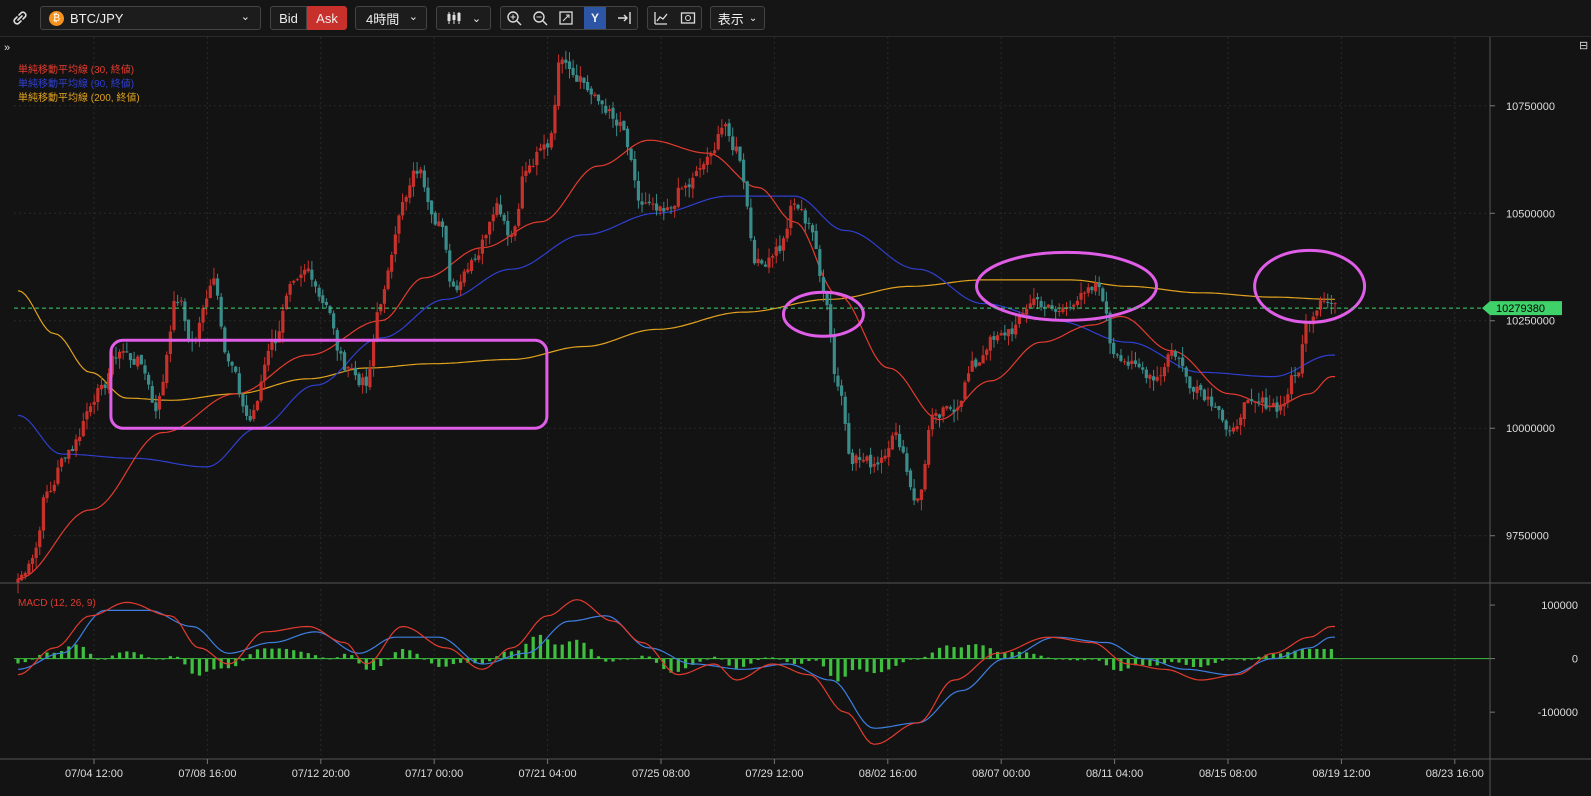 Image resolution: width=1591 pixels, height=796 pixels. What do you see at coordinates (753, 18) in the screenshot?
I see `chevron-double-down-icon: ⌄` at bounding box center [753, 18].